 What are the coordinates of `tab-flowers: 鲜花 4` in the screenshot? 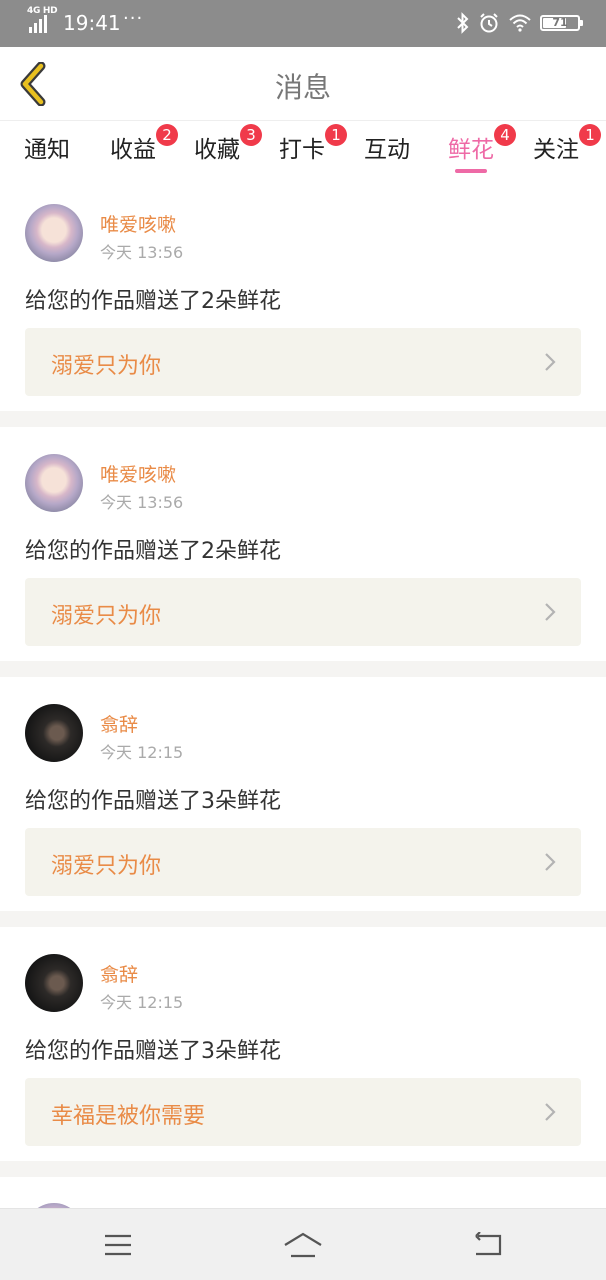 It's located at (482, 148).